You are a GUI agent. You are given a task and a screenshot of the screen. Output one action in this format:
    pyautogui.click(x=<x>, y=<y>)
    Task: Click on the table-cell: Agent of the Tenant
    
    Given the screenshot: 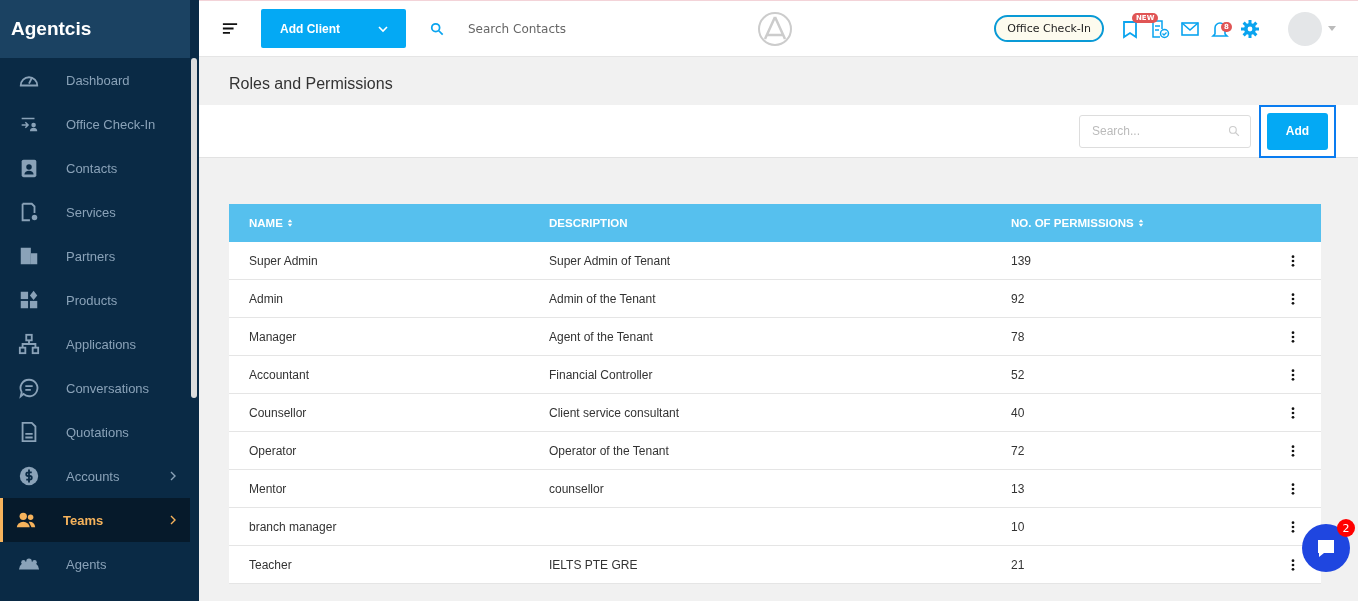 What is the action you would take?
    pyautogui.click(x=601, y=336)
    